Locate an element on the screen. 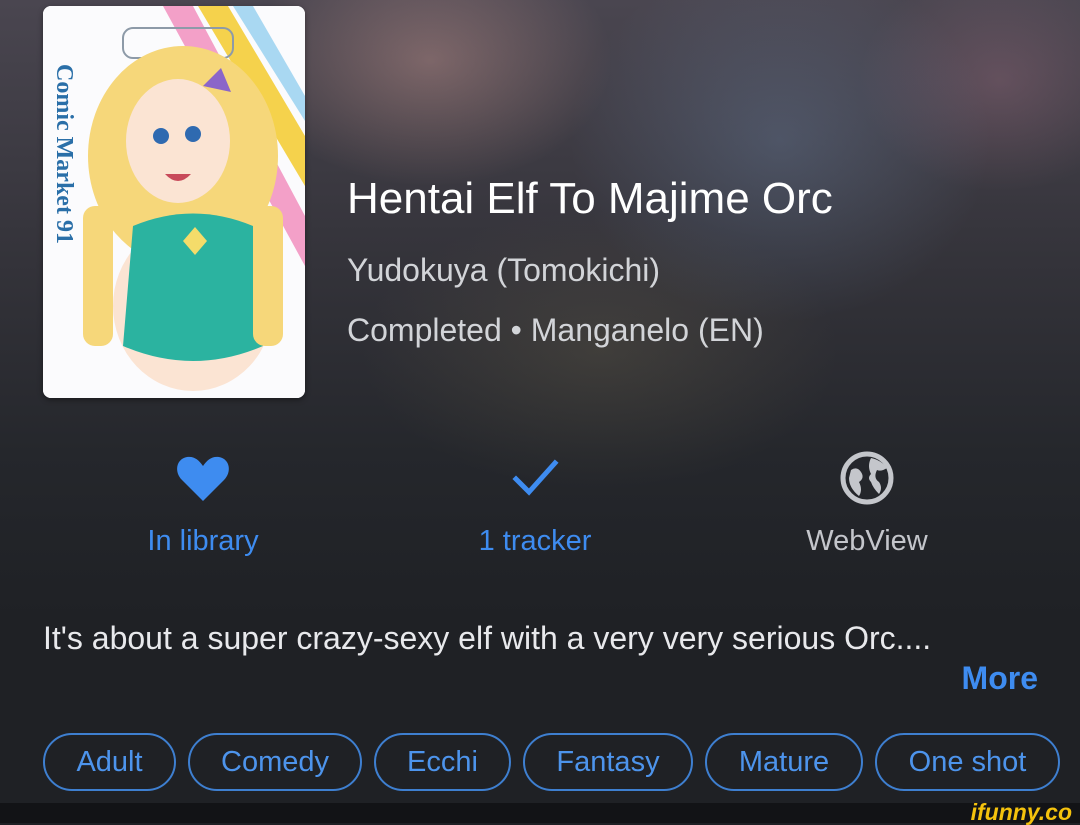  watermark: ifunny.co is located at coordinates (1021, 812).